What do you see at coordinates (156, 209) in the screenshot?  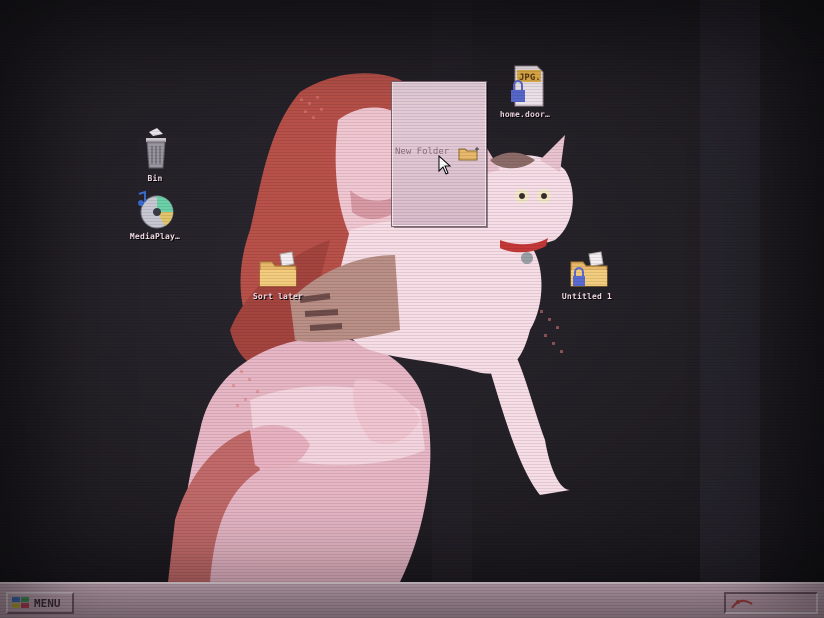 I see `media-player-cd-icon` at bounding box center [156, 209].